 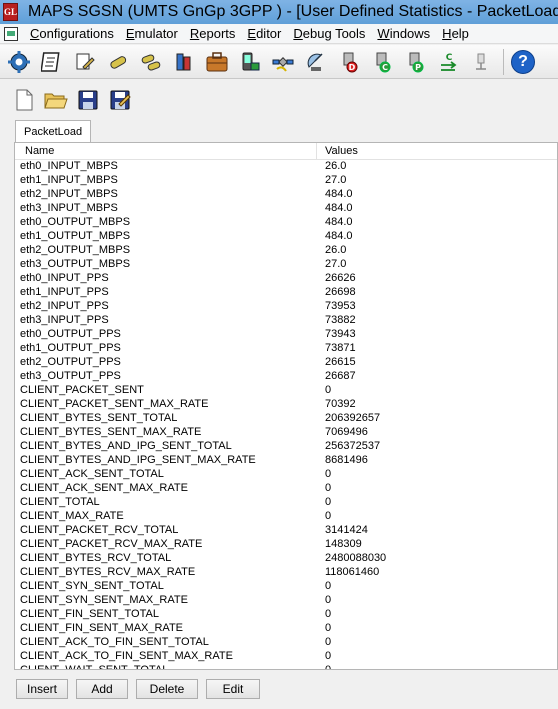 I want to click on stat-name: CLIENT_ACK_SENT_MAX_RATE, so click(x=104, y=488).